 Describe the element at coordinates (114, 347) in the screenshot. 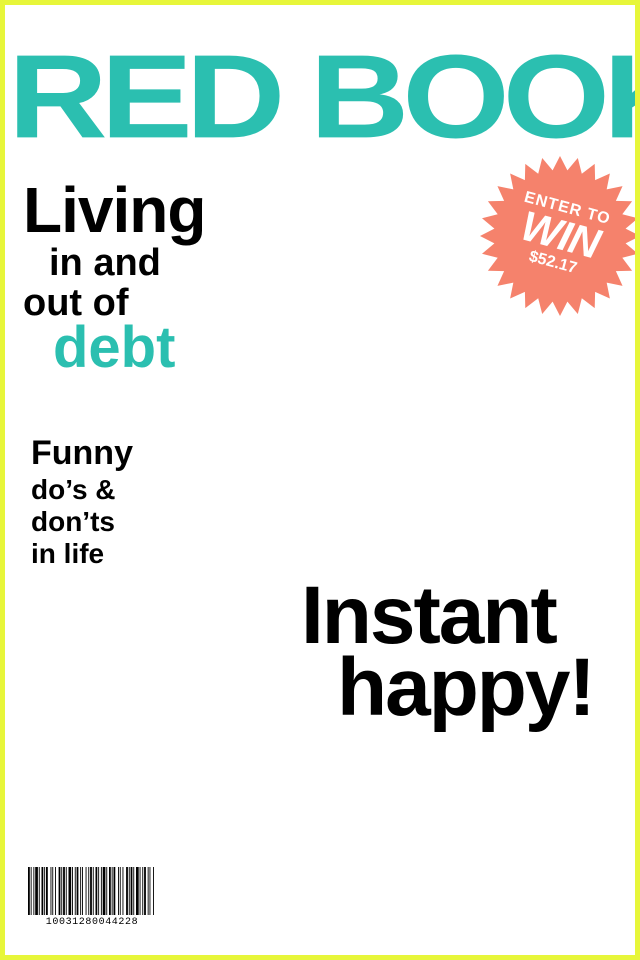

I see `debt-story-line-4: debt` at that location.